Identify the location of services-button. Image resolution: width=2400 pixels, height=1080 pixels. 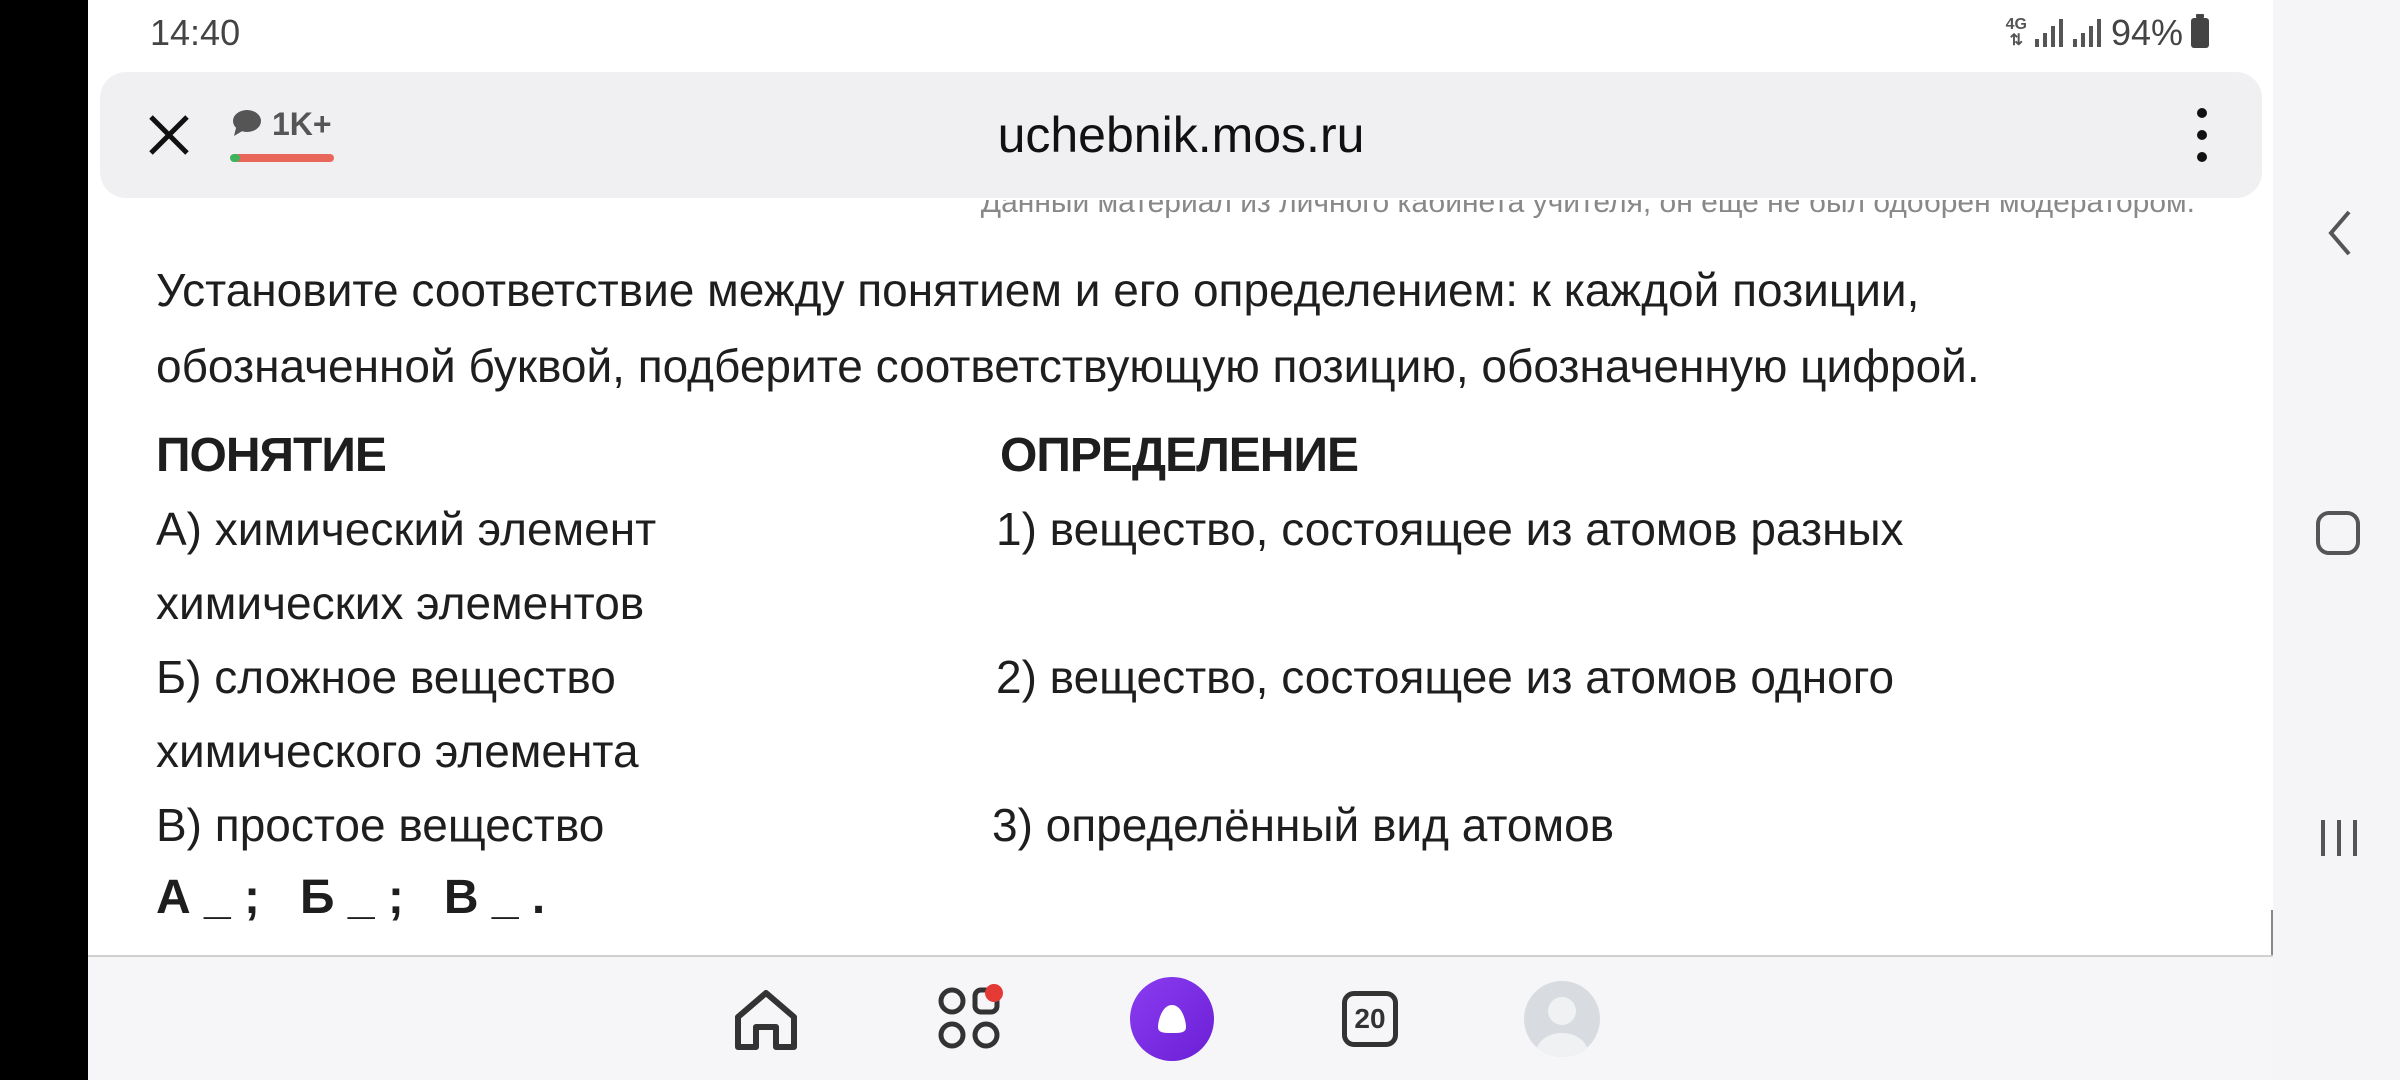
(970, 1019).